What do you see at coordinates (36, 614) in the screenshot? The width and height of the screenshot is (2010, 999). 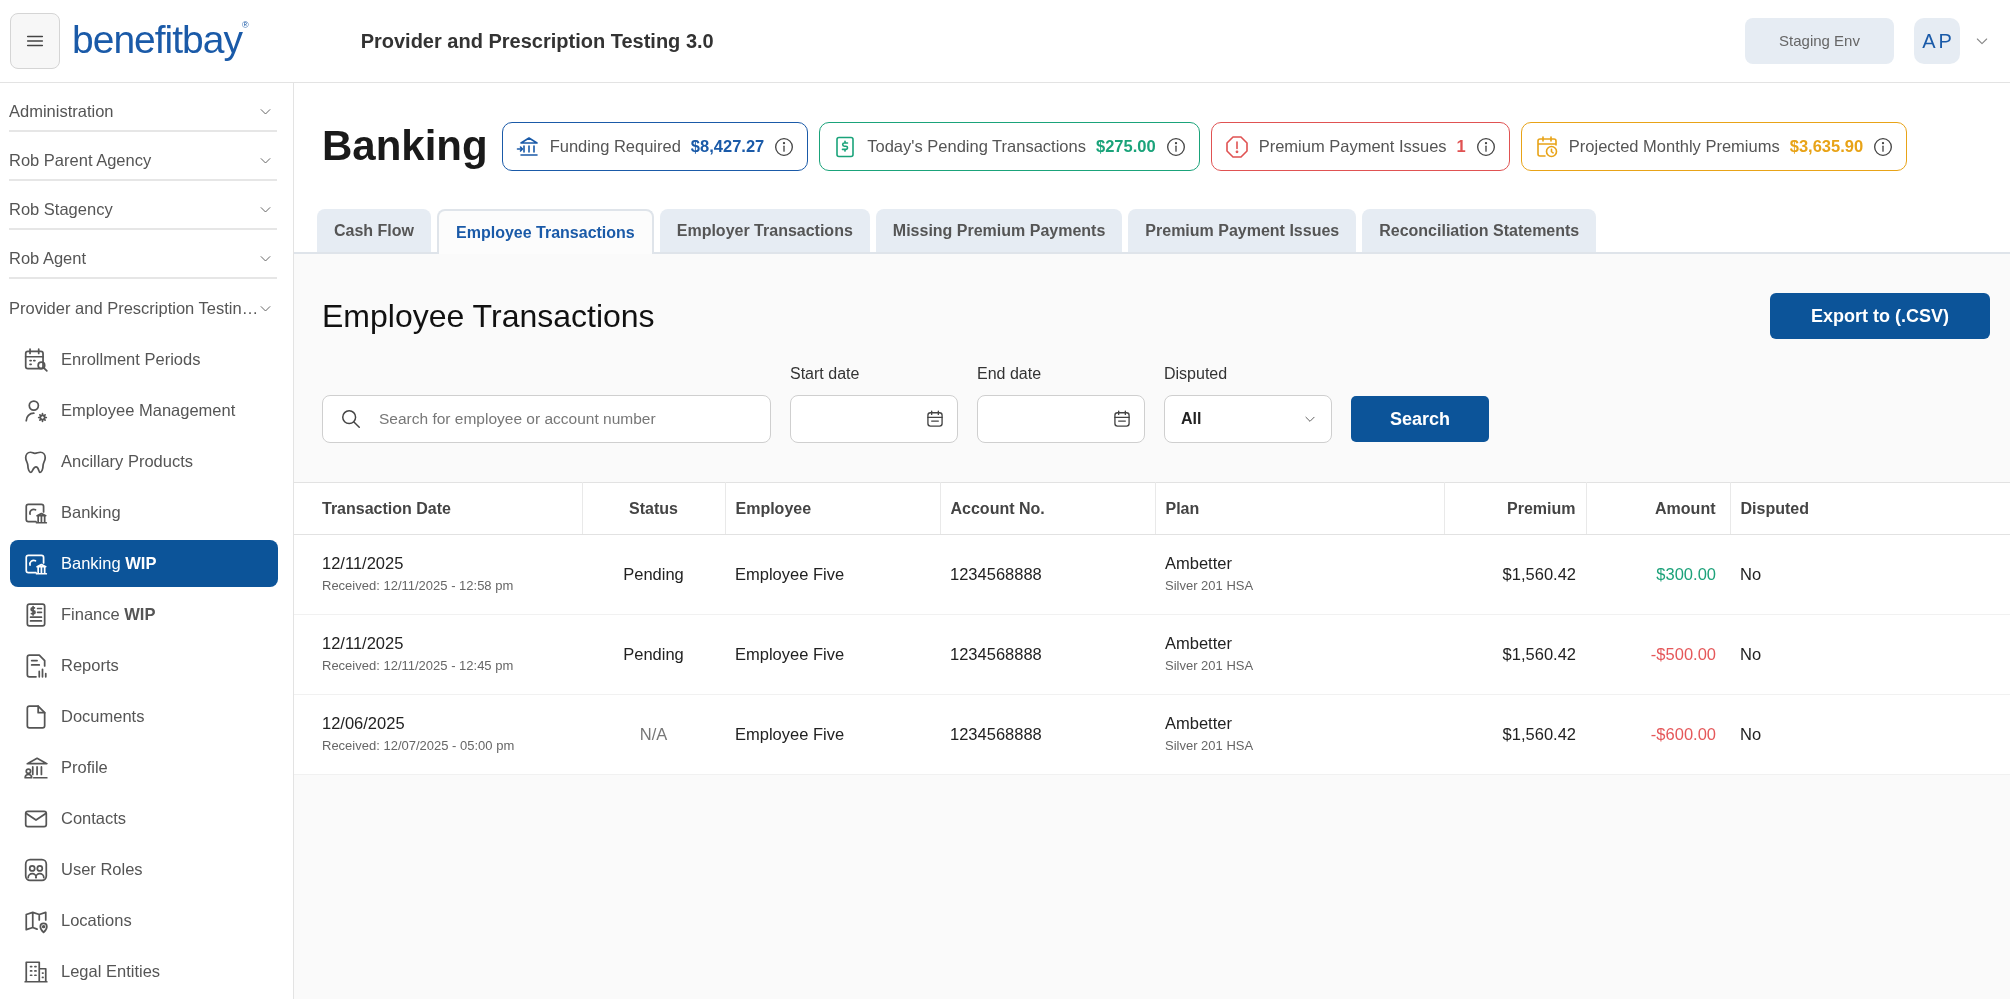 I see `dollar-document-icon` at bounding box center [36, 614].